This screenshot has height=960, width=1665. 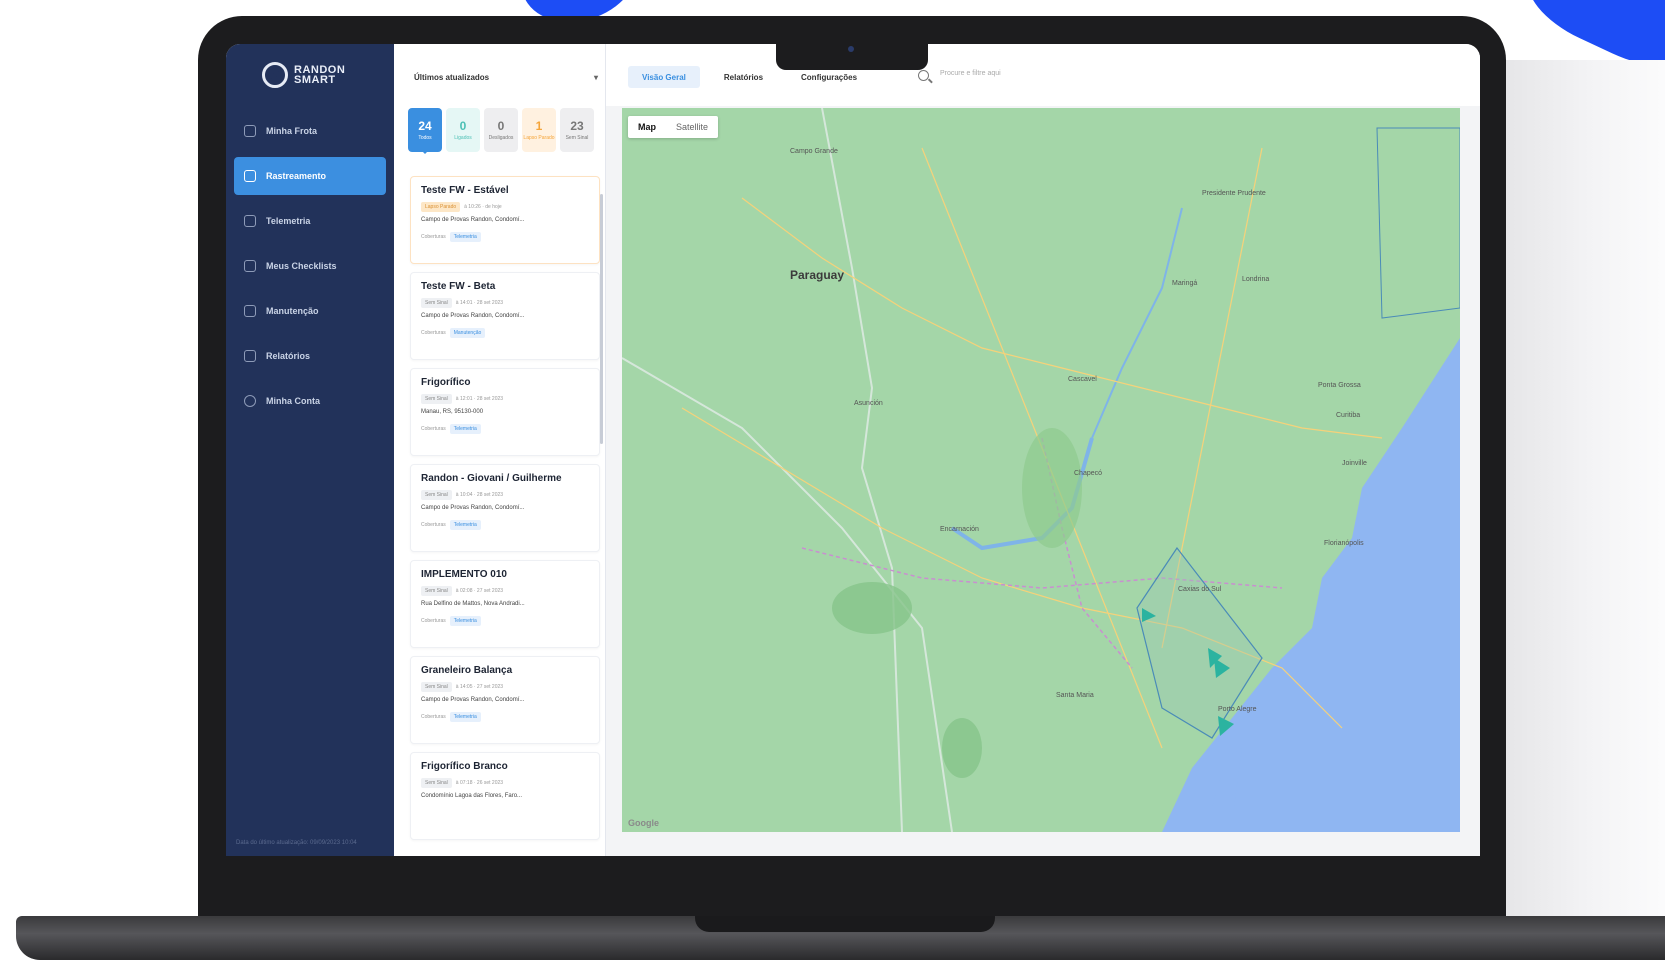 I want to click on sidebar-item-label: Rastreamento, so click(x=296, y=176).